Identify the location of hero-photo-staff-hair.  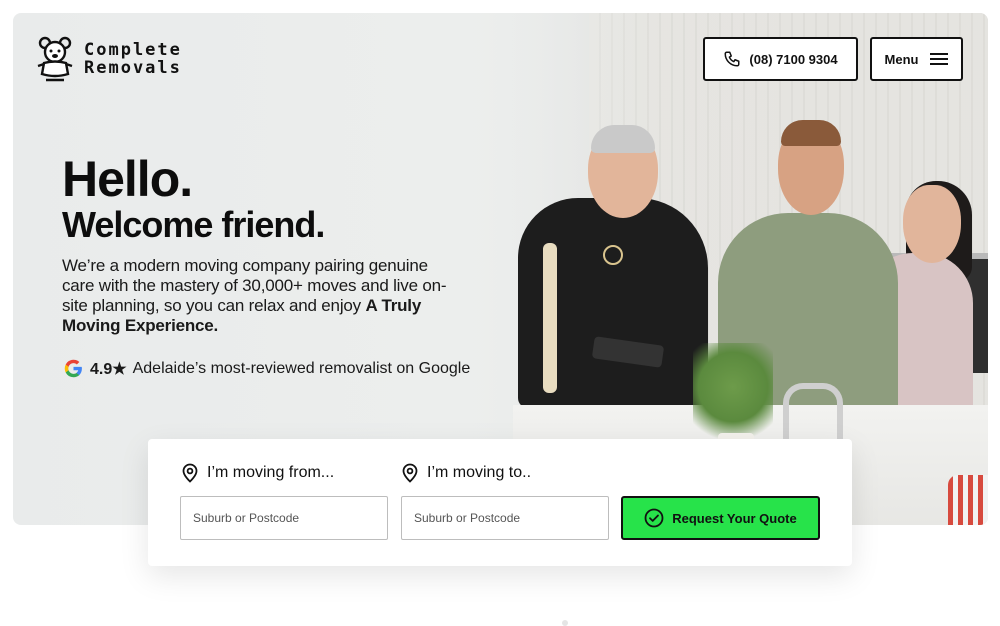
(623, 139).